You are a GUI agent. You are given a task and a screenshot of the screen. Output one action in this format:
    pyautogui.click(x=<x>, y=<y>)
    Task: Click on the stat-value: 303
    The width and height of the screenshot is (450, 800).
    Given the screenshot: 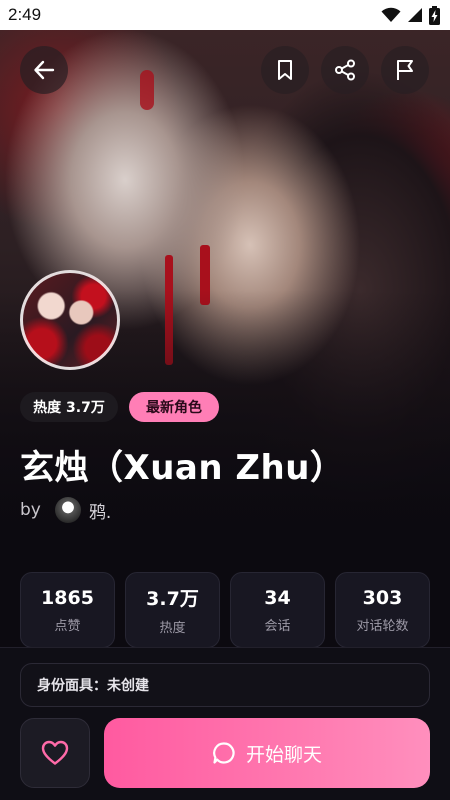 What is the action you would take?
    pyautogui.click(x=382, y=597)
    